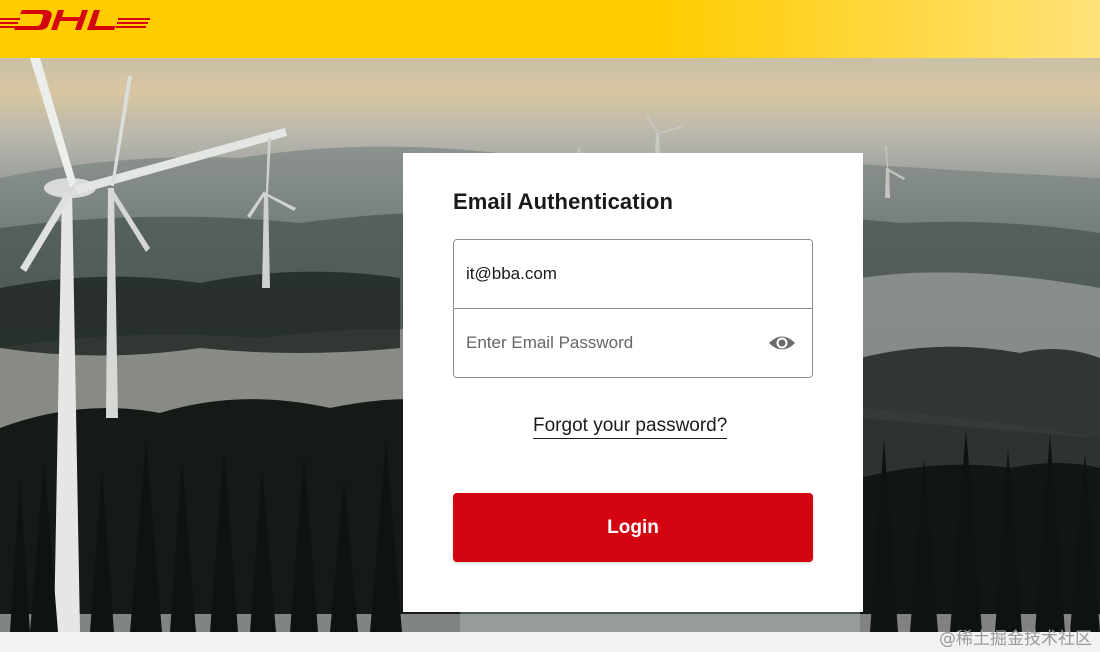  Describe the element at coordinates (563, 201) in the screenshot. I see `card-title: Email Authentication` at that location.